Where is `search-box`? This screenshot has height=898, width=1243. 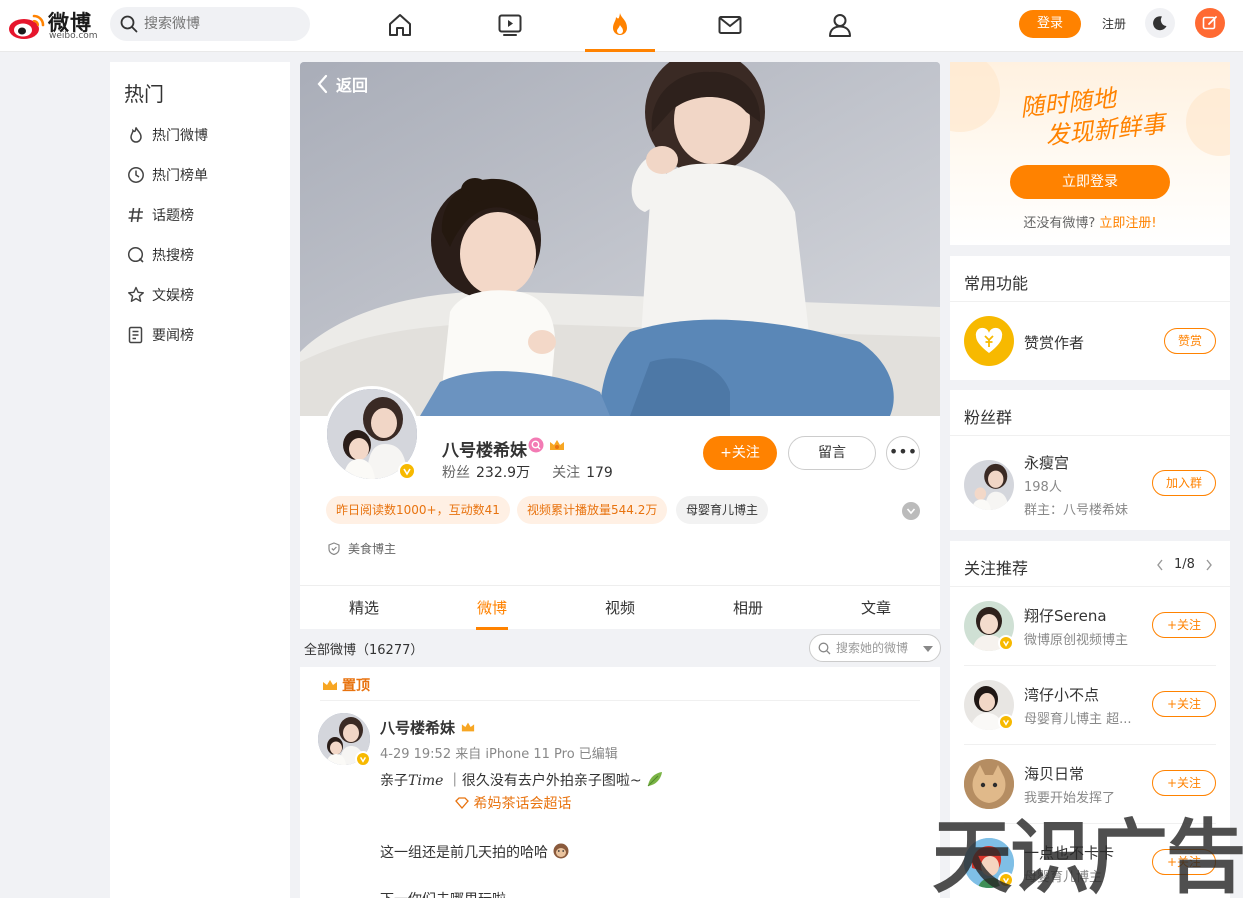 search-box is located at coordinates (210, 24).